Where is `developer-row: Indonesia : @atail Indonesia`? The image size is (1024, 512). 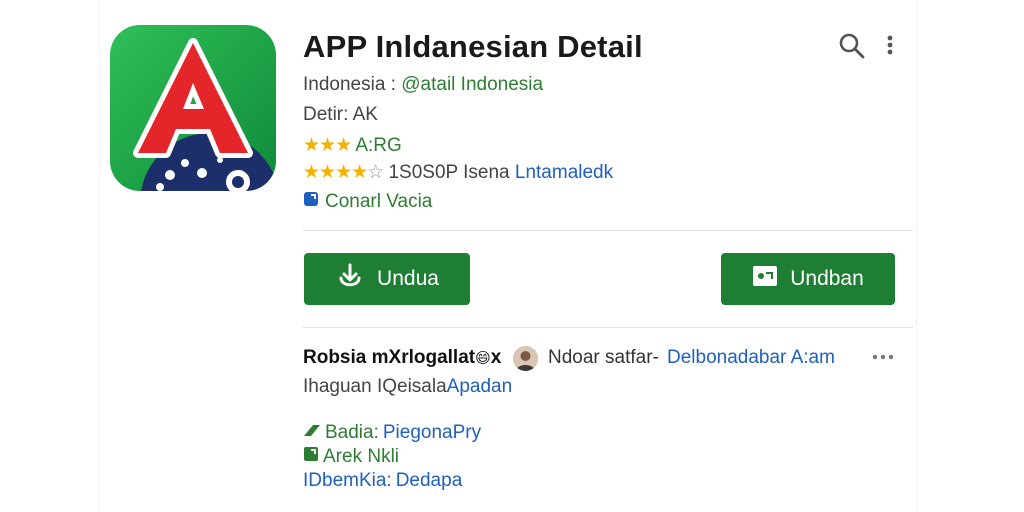 developer-row: Indonesia : @atail Indonesia is located at coordinates (423, 85).